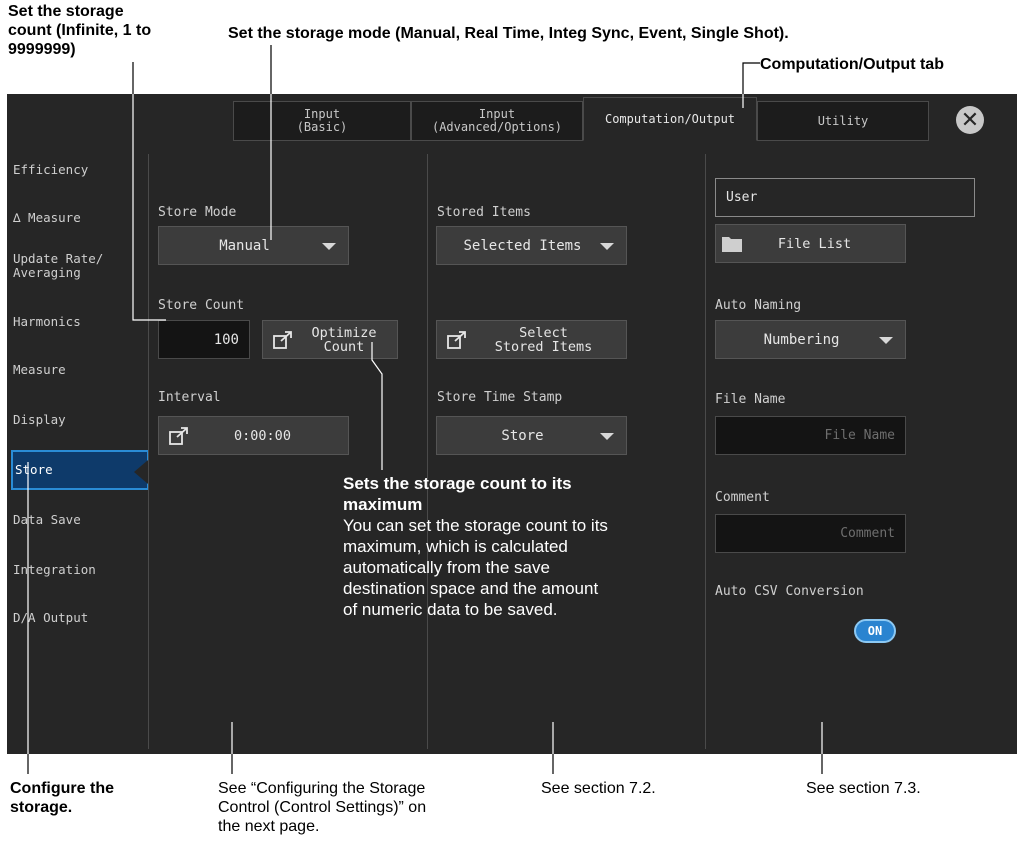  I want to click on store-timestamp-label: Store Time Stamp, so click(500, 397).